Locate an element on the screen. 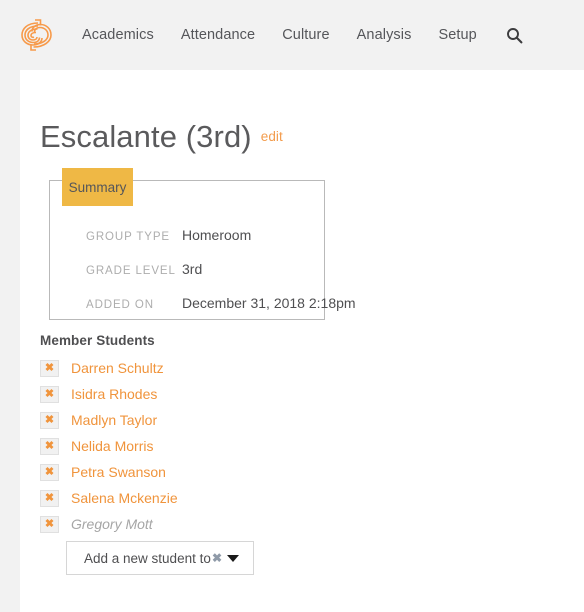 The width and height of the screenshot is (584, 612). list-item: ✖ Gregory Mott is located at coordinates (109, 524).